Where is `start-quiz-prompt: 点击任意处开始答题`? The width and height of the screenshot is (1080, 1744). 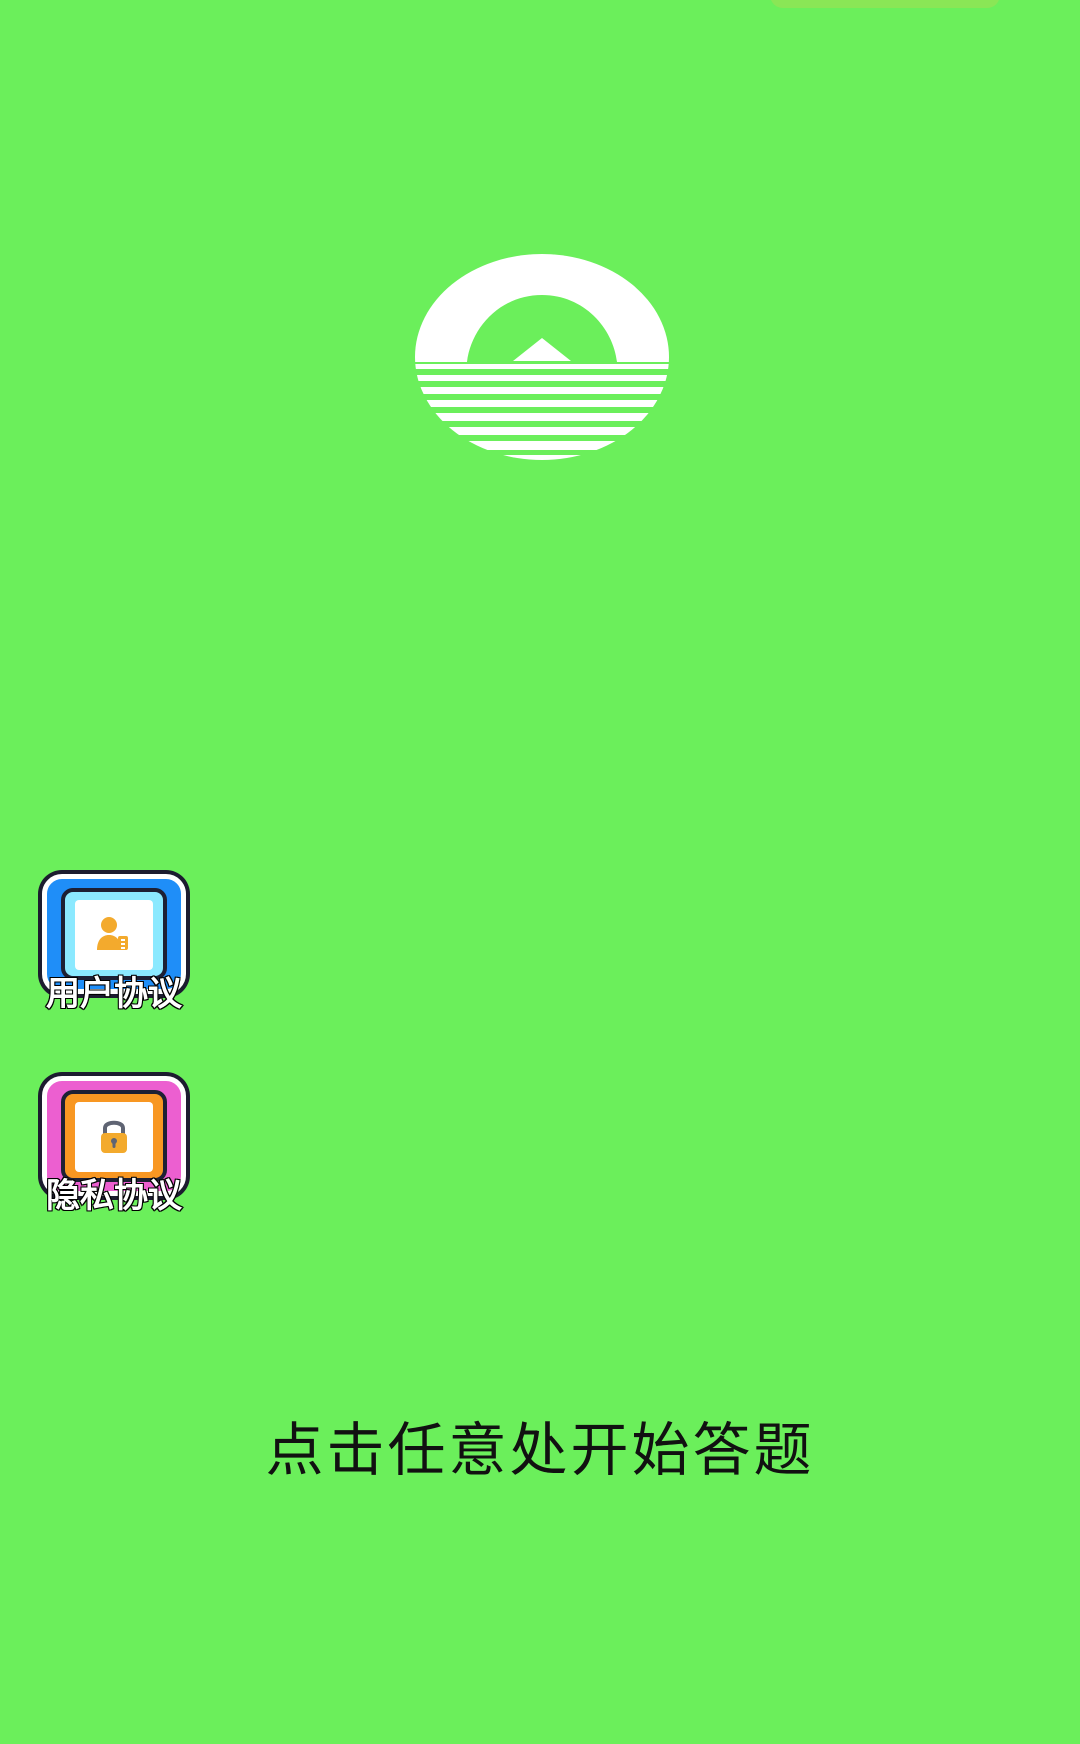
start-quiz-prompt: 点击任意处开始答题 is located at coordinates (540, 1450).